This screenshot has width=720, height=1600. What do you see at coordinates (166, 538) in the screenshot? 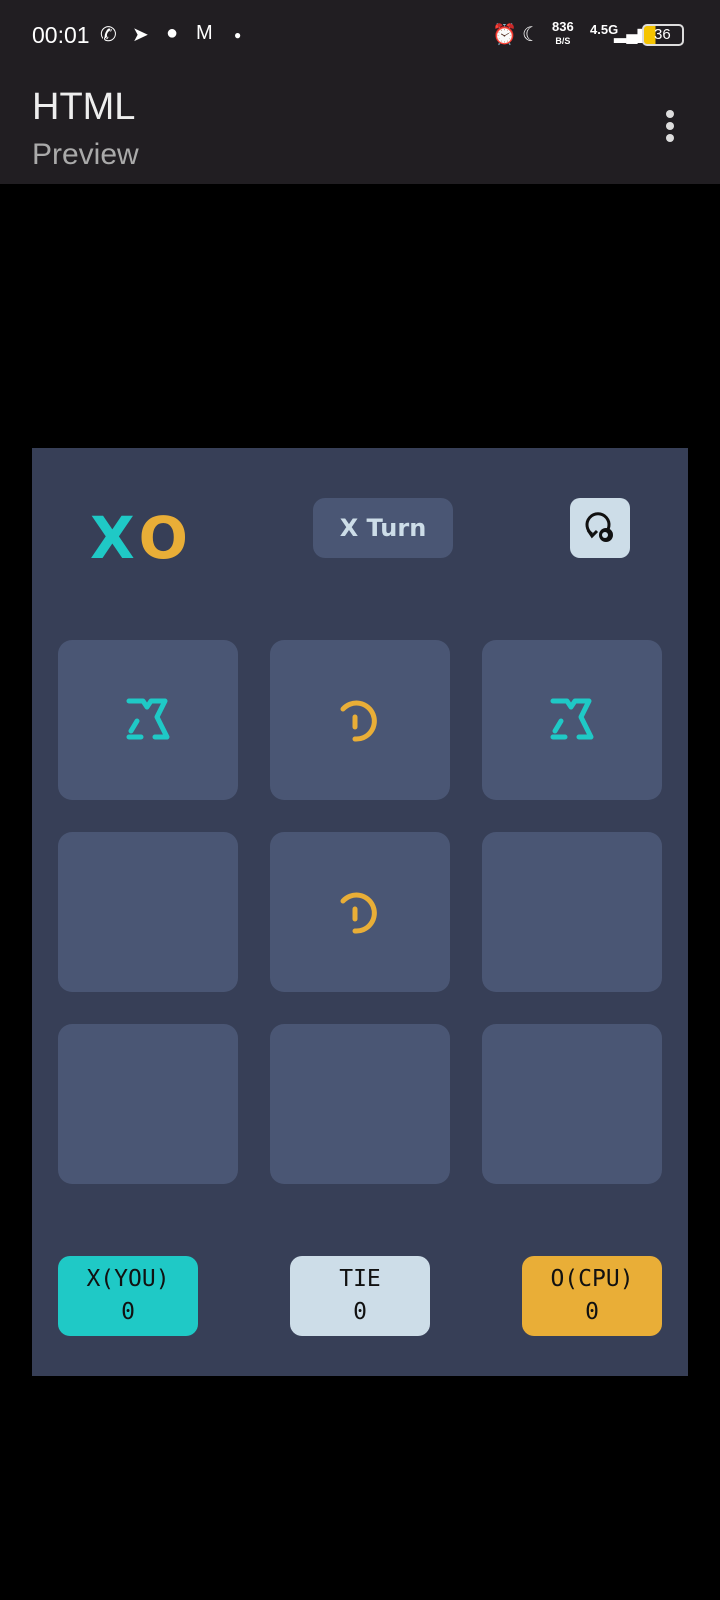
I see `logo-o: O` at bounding box center [166, 538].